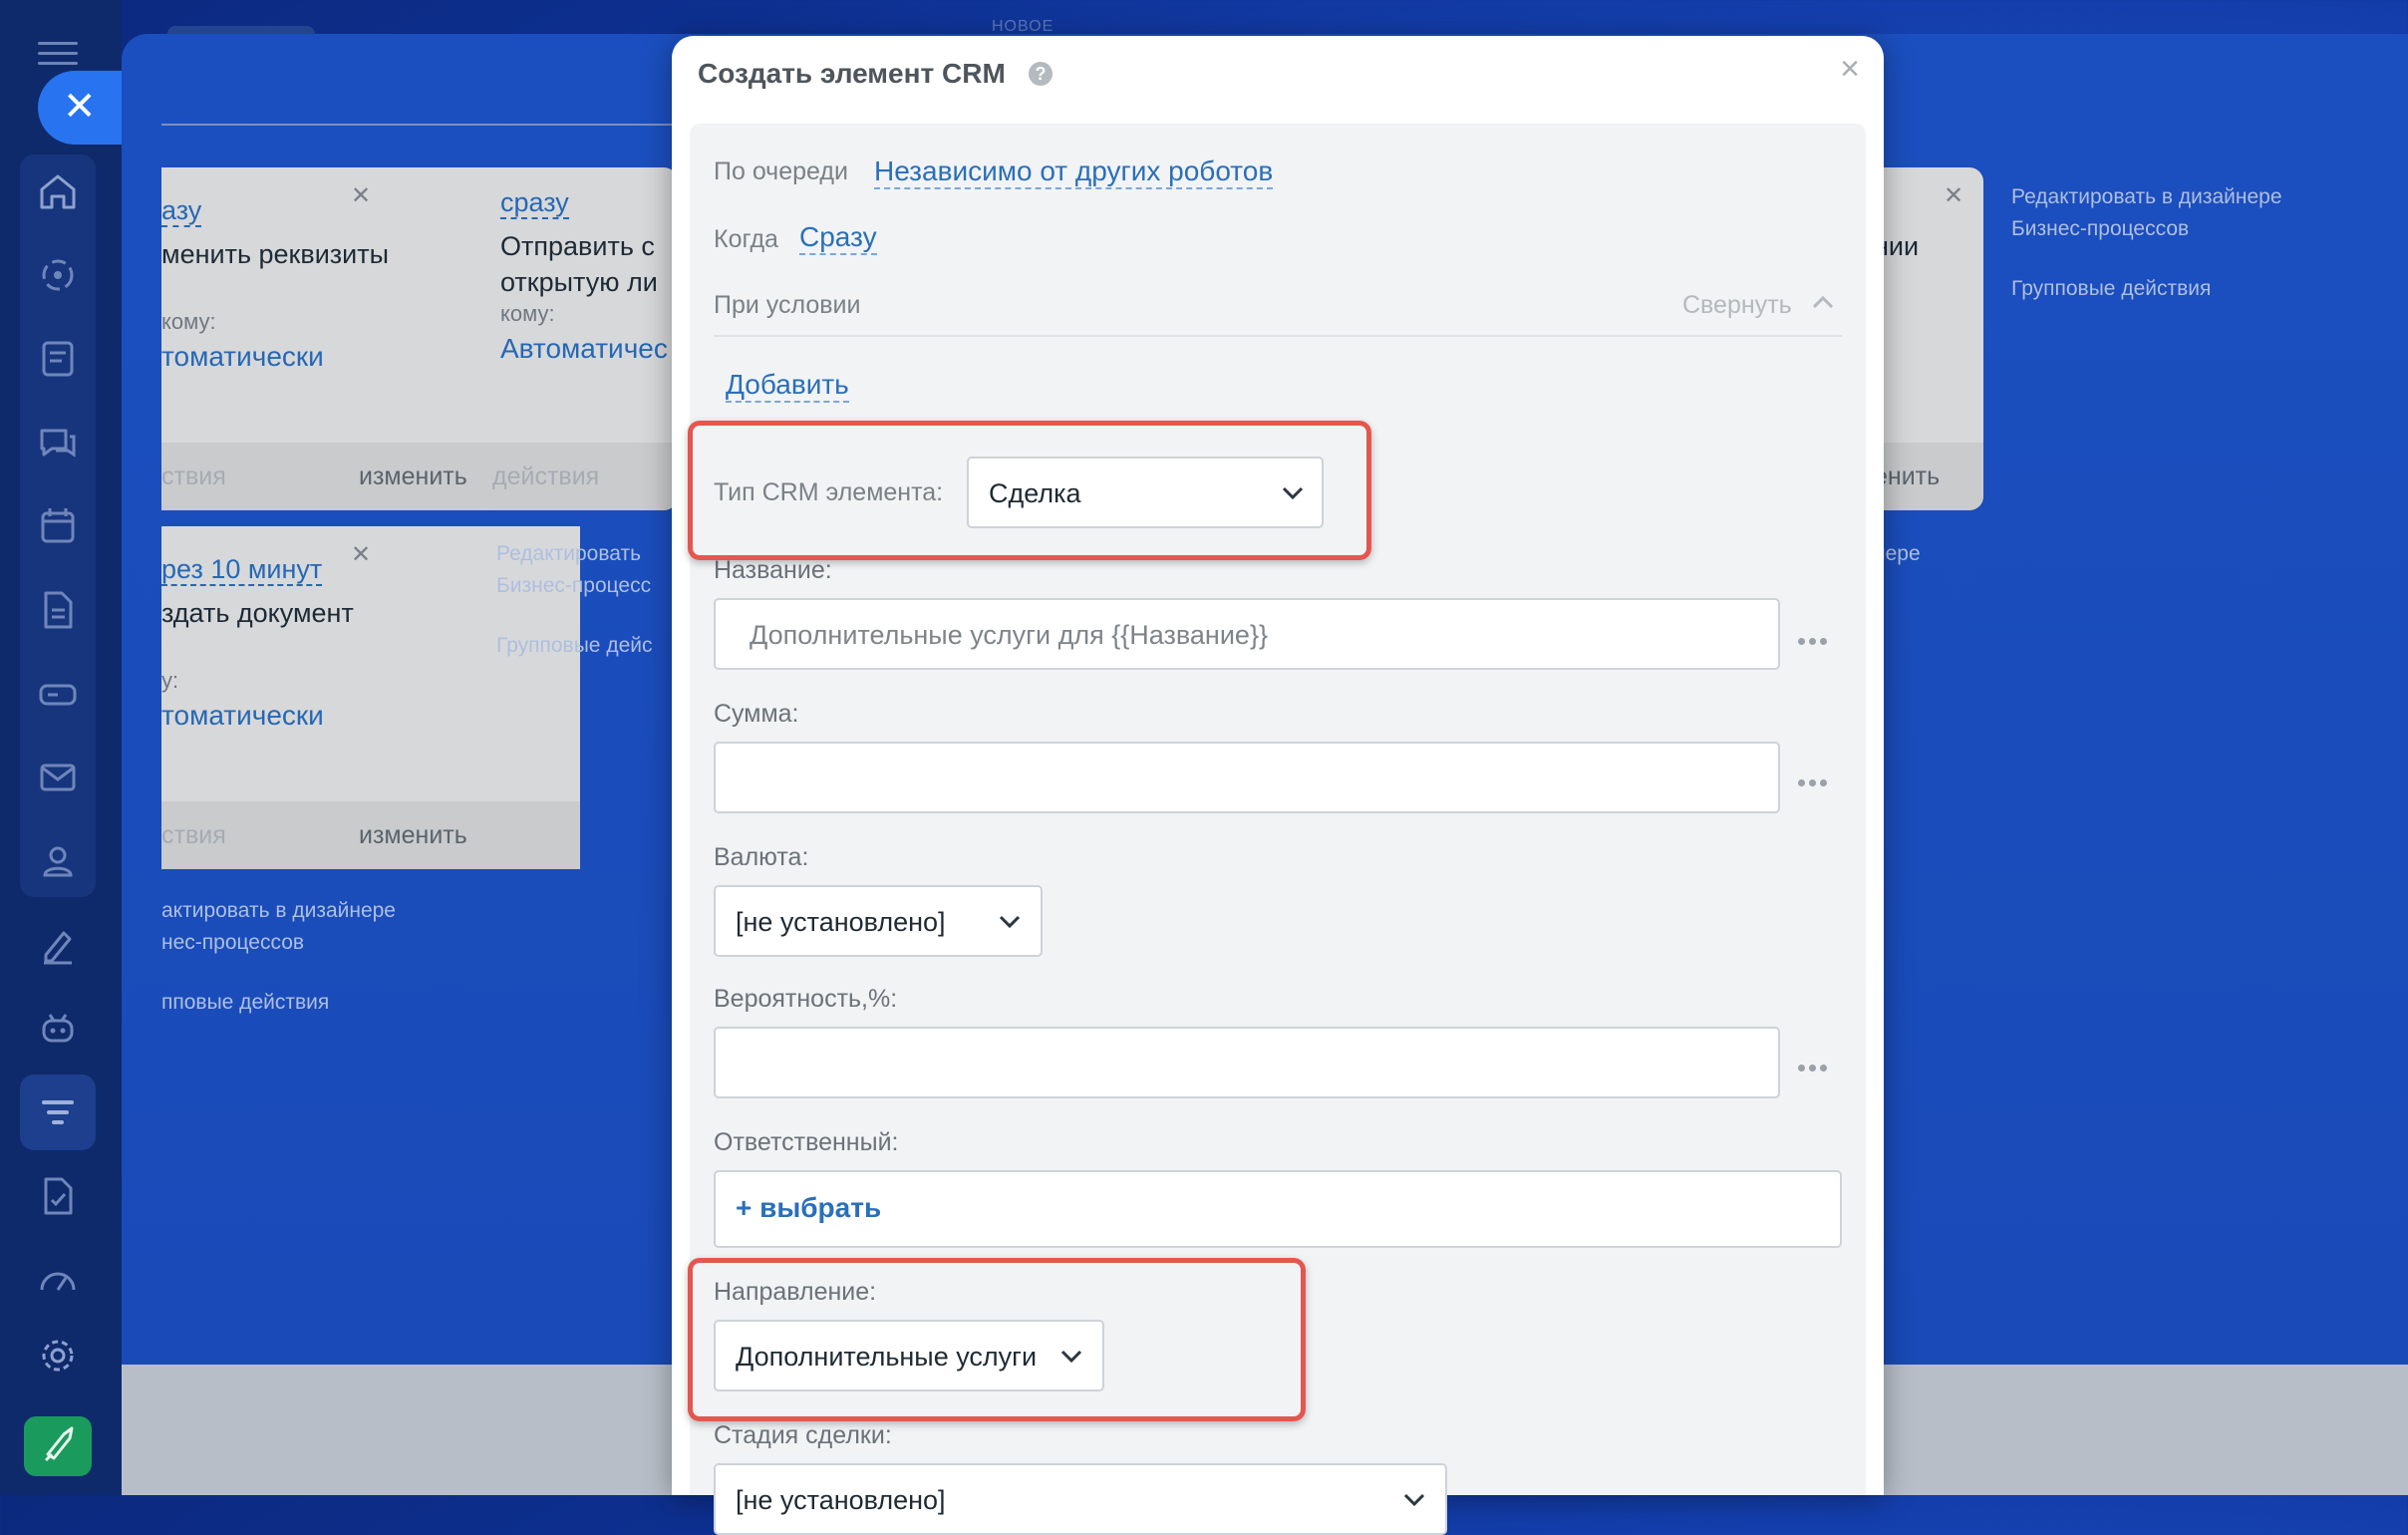 The image size is (2408, 1535). What do you see at coordinates (58, 191) in the screenshot?
I see `home-icon` at bounding box center [58, 191].